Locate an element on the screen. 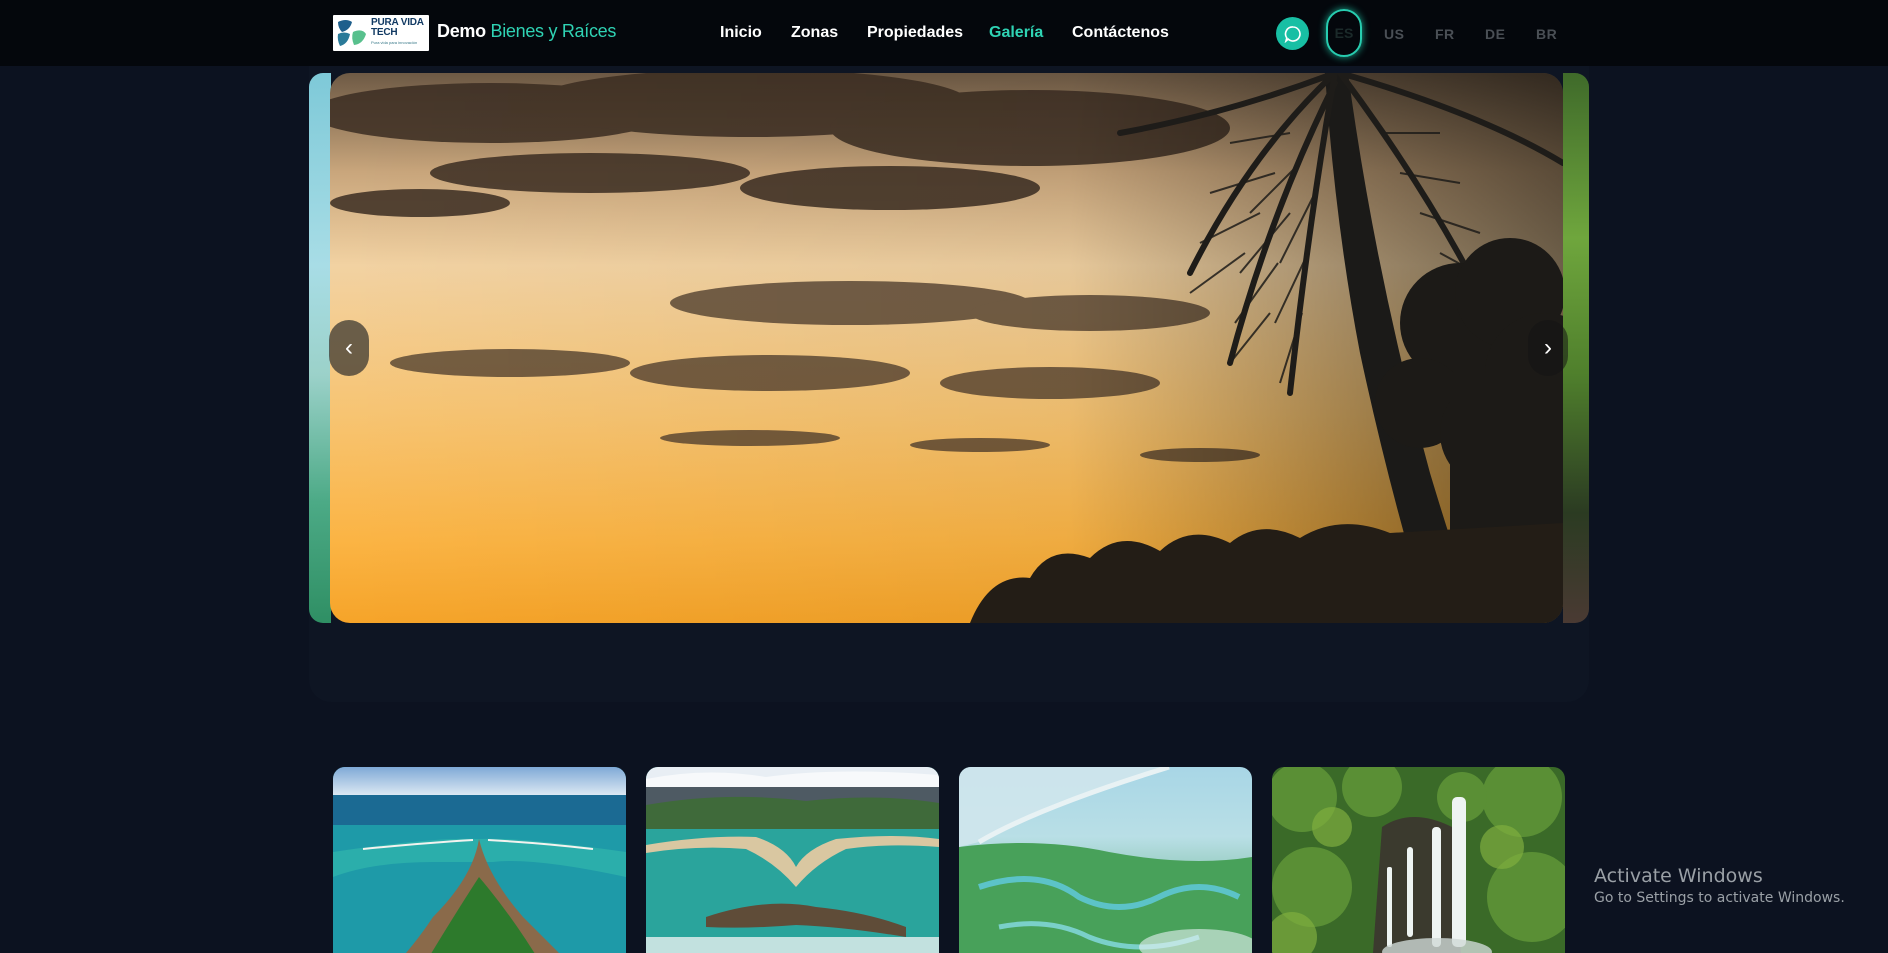 The width and height of the screenshot is (1888, 953). nav-inicio-link: Inicio is located at coordinates (741, 32).